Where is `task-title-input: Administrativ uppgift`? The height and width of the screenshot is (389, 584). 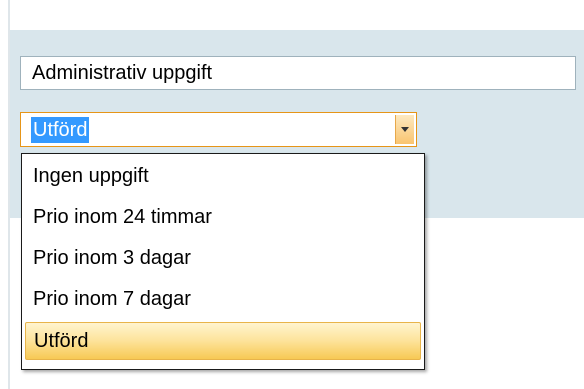
task-title-input: Administrativ uppgift is located at coordinates (298, 73).